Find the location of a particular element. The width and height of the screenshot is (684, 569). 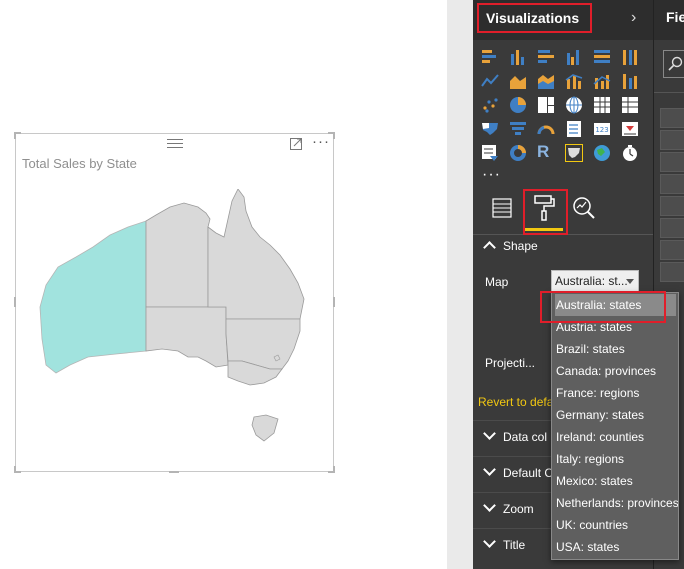

stacked-column-chart-icon is located at coordinates (518, 57).